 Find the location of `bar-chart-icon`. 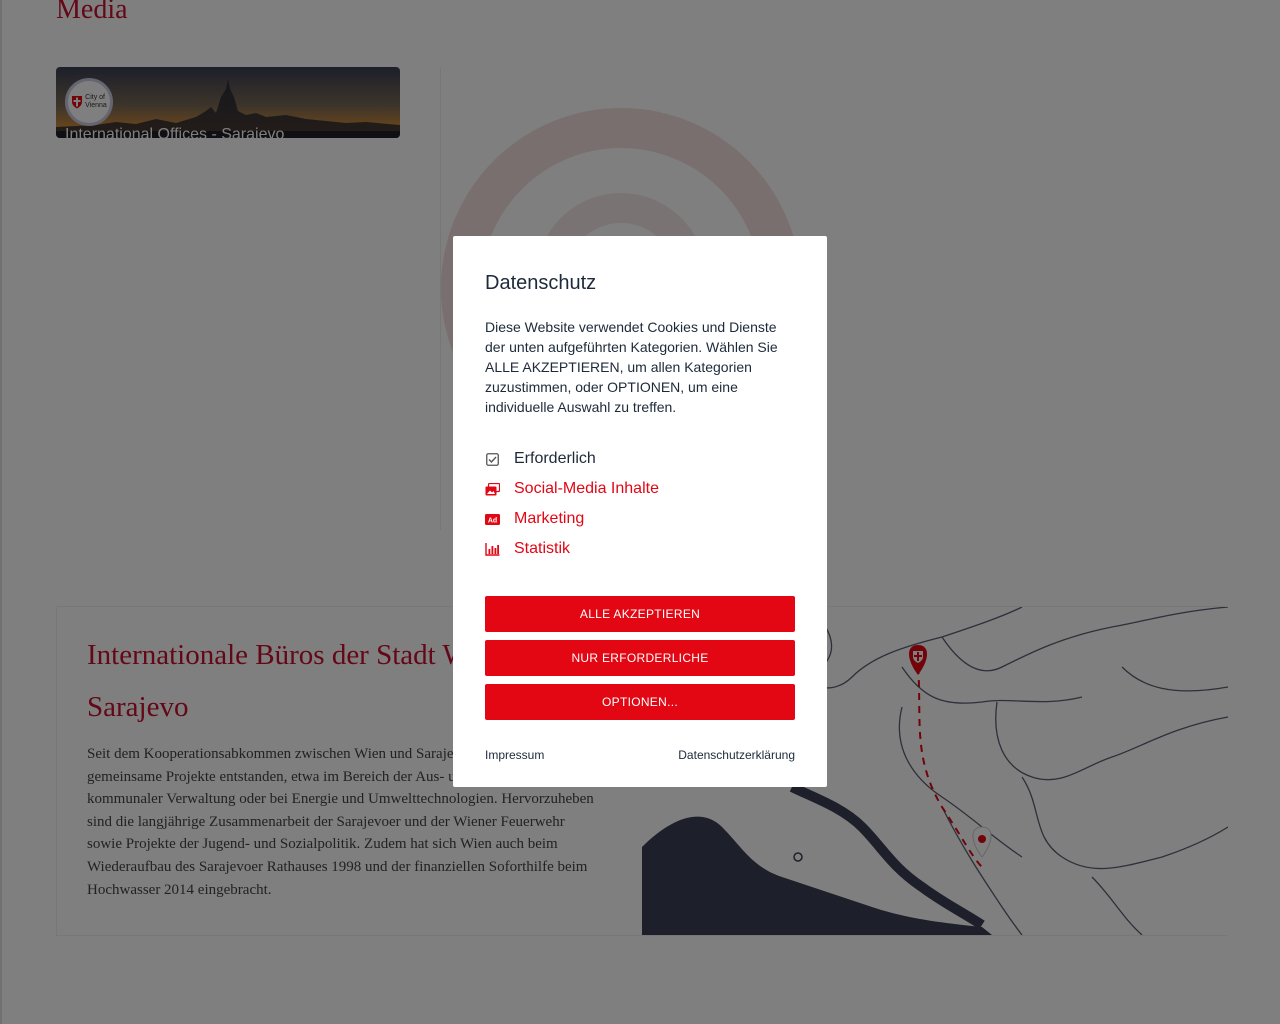

bar-chart-icon is located at coordinates (492, 549).